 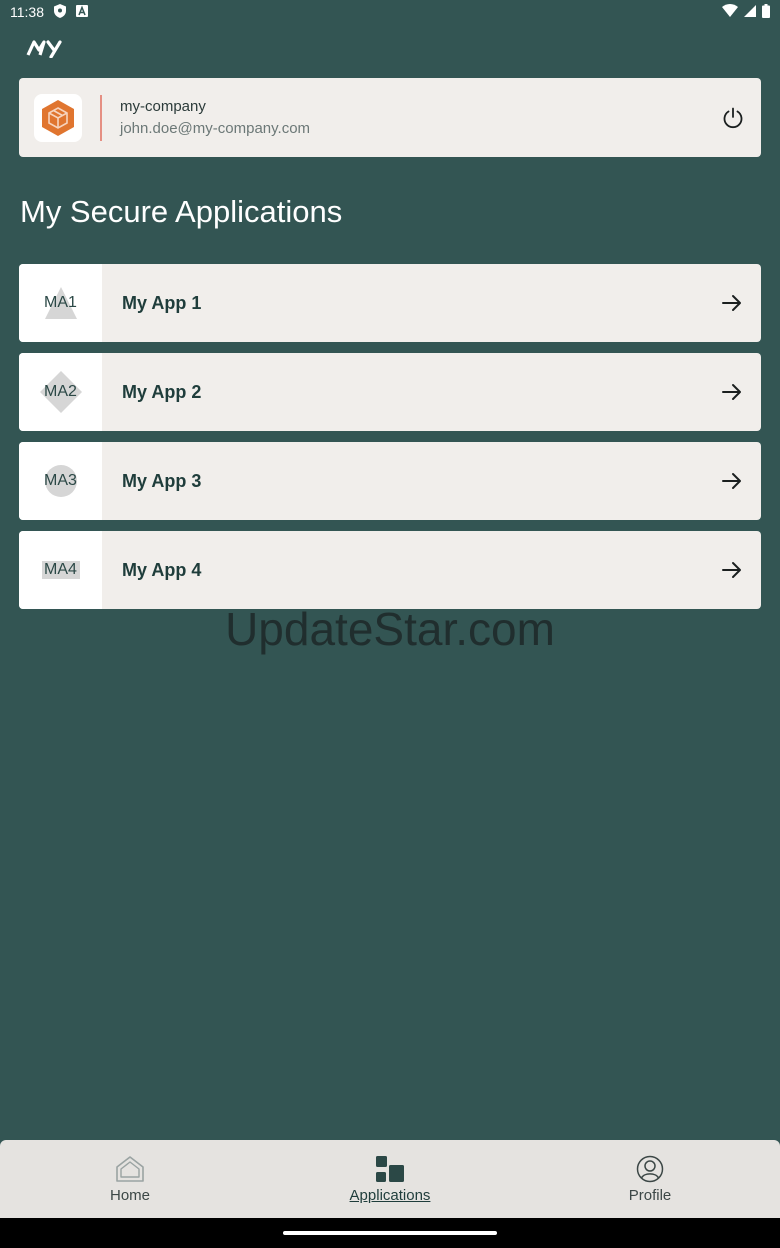 I want to click on app-icon: MA1, so click(x=60, y=303).